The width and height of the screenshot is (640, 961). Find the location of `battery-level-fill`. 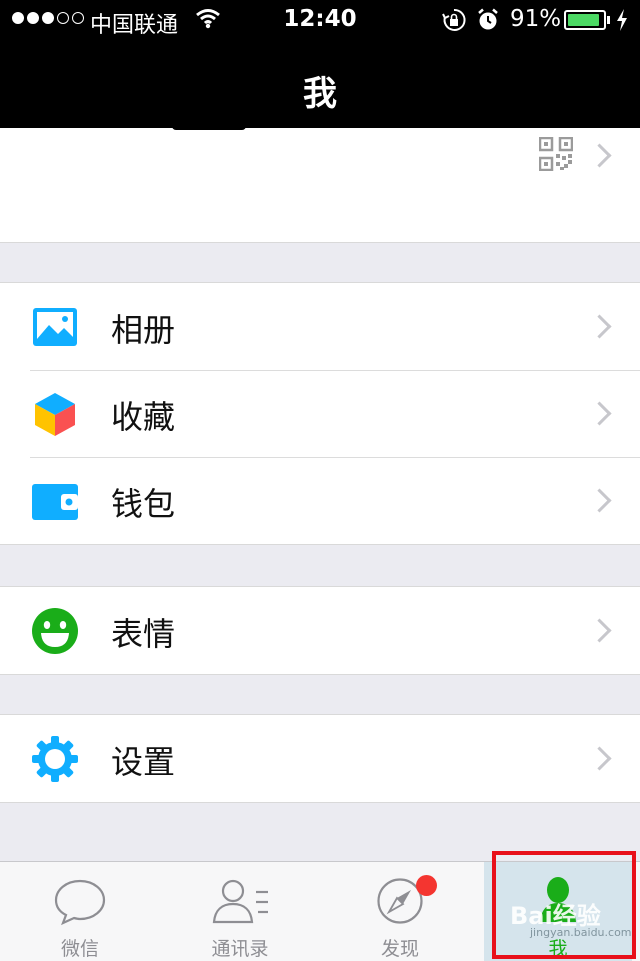

battery-level-fill is located at coordinates (583, 20).